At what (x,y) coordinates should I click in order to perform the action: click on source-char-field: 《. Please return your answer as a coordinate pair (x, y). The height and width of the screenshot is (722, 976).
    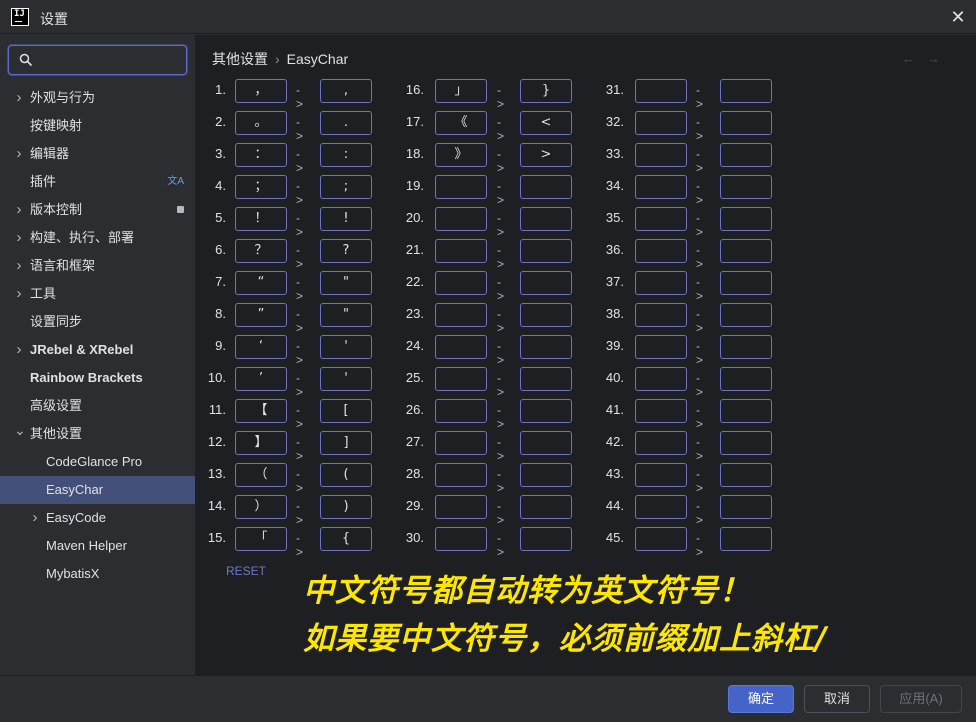
    Looking at the image, I should click on (461, 123).